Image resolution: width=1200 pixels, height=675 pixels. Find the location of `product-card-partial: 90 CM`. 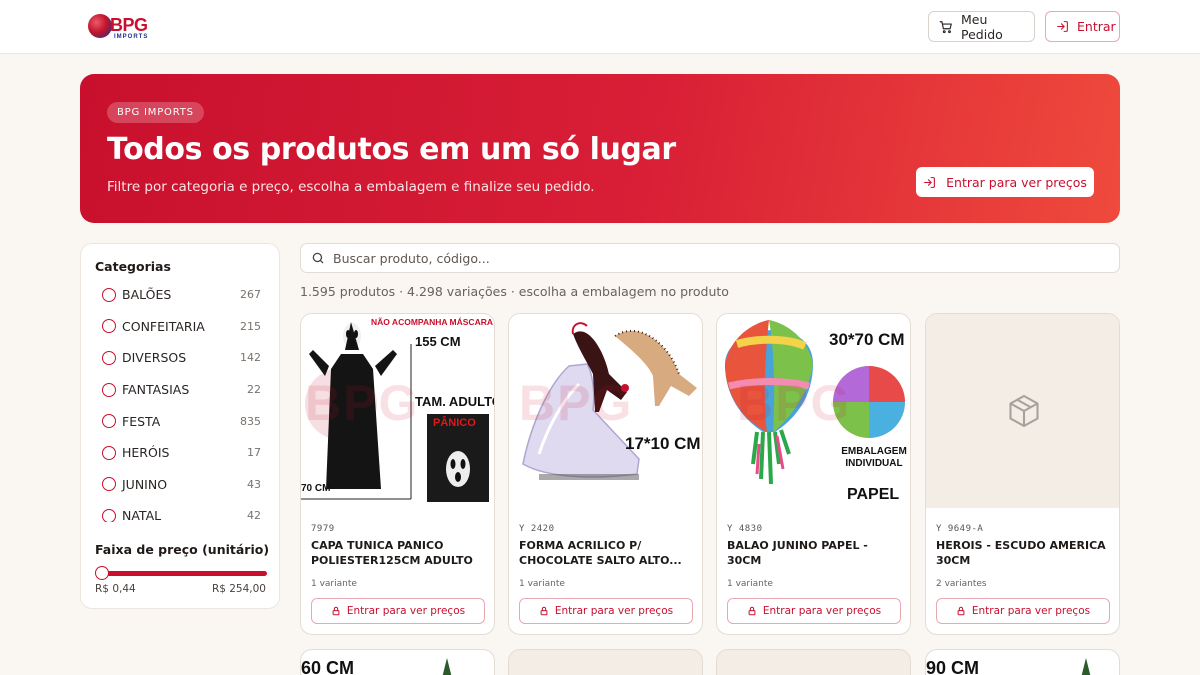

product-card-partial: 90 CM is located at coordinates (1022, 662).